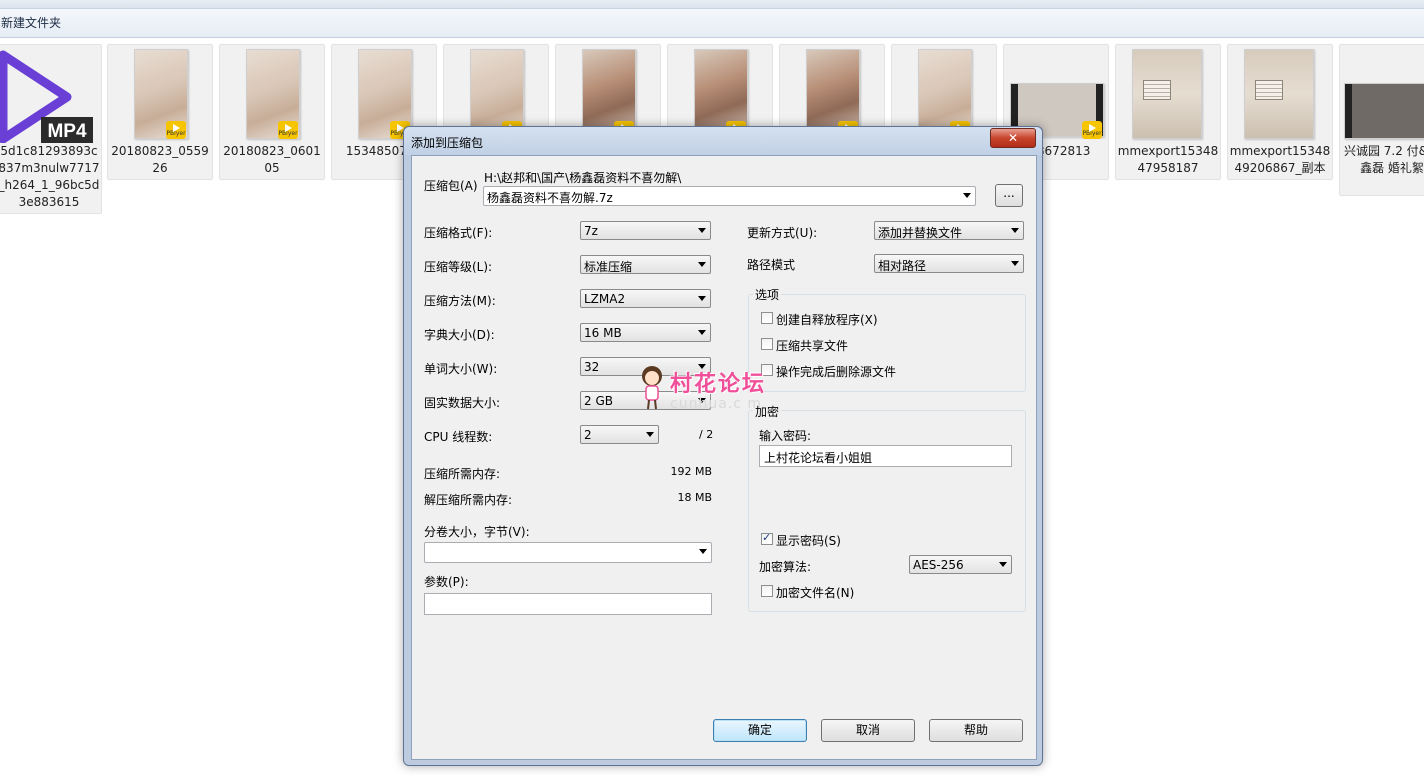  What do you see at coordinates (568, 552) in the screenshot?
I see `volume-size-combo` at bounding box center [568, 552].